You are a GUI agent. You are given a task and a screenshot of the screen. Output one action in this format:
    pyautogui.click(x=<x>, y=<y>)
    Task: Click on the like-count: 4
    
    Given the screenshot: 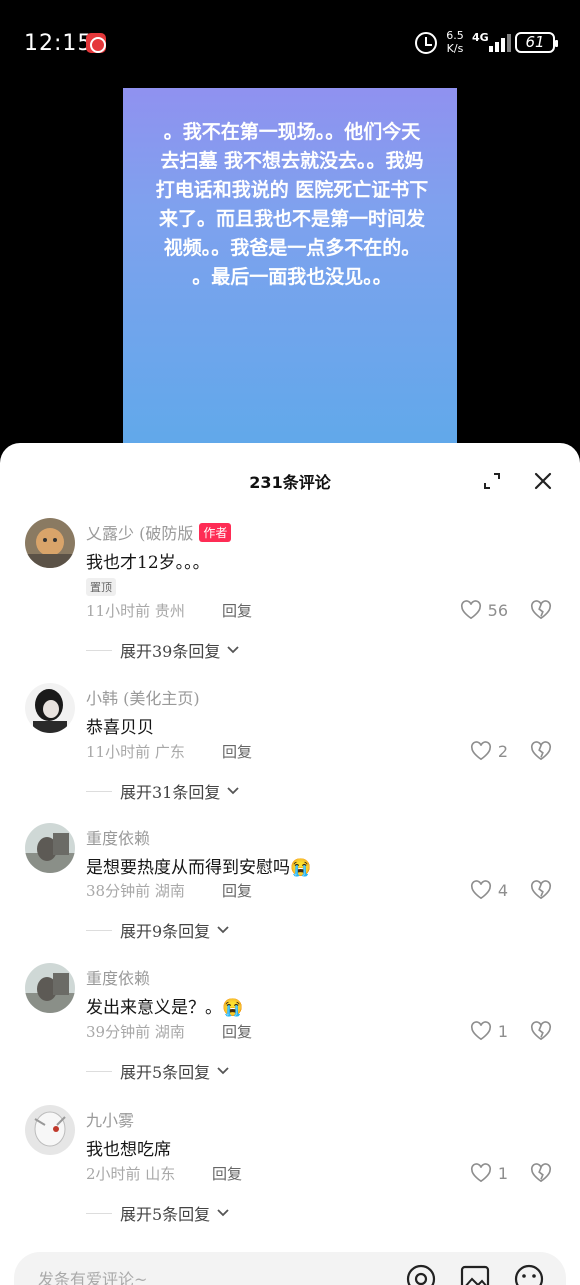 What is the action you would take?
    pyautogui.click(x=502, y=890)
    